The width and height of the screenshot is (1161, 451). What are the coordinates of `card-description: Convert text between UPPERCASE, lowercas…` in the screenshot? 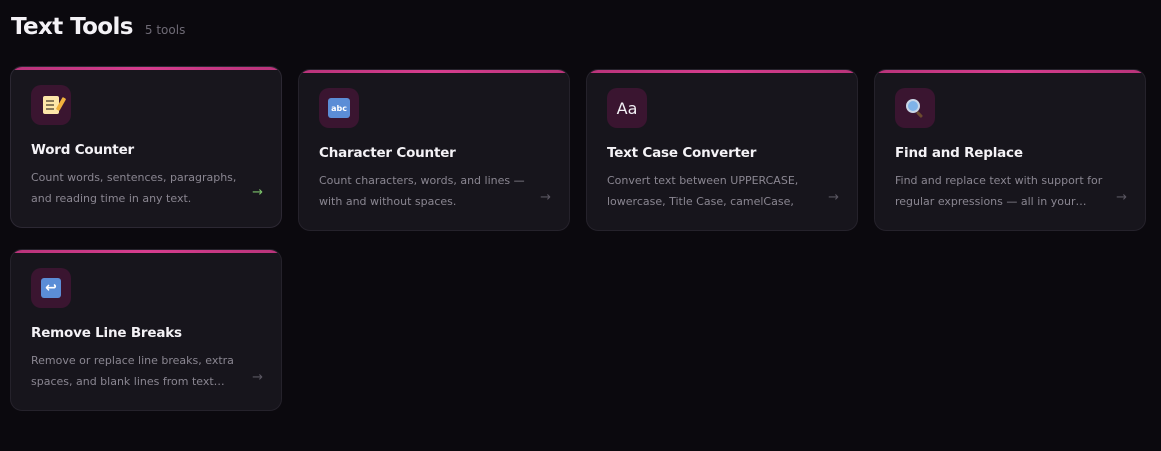 It's located at (703, 191).